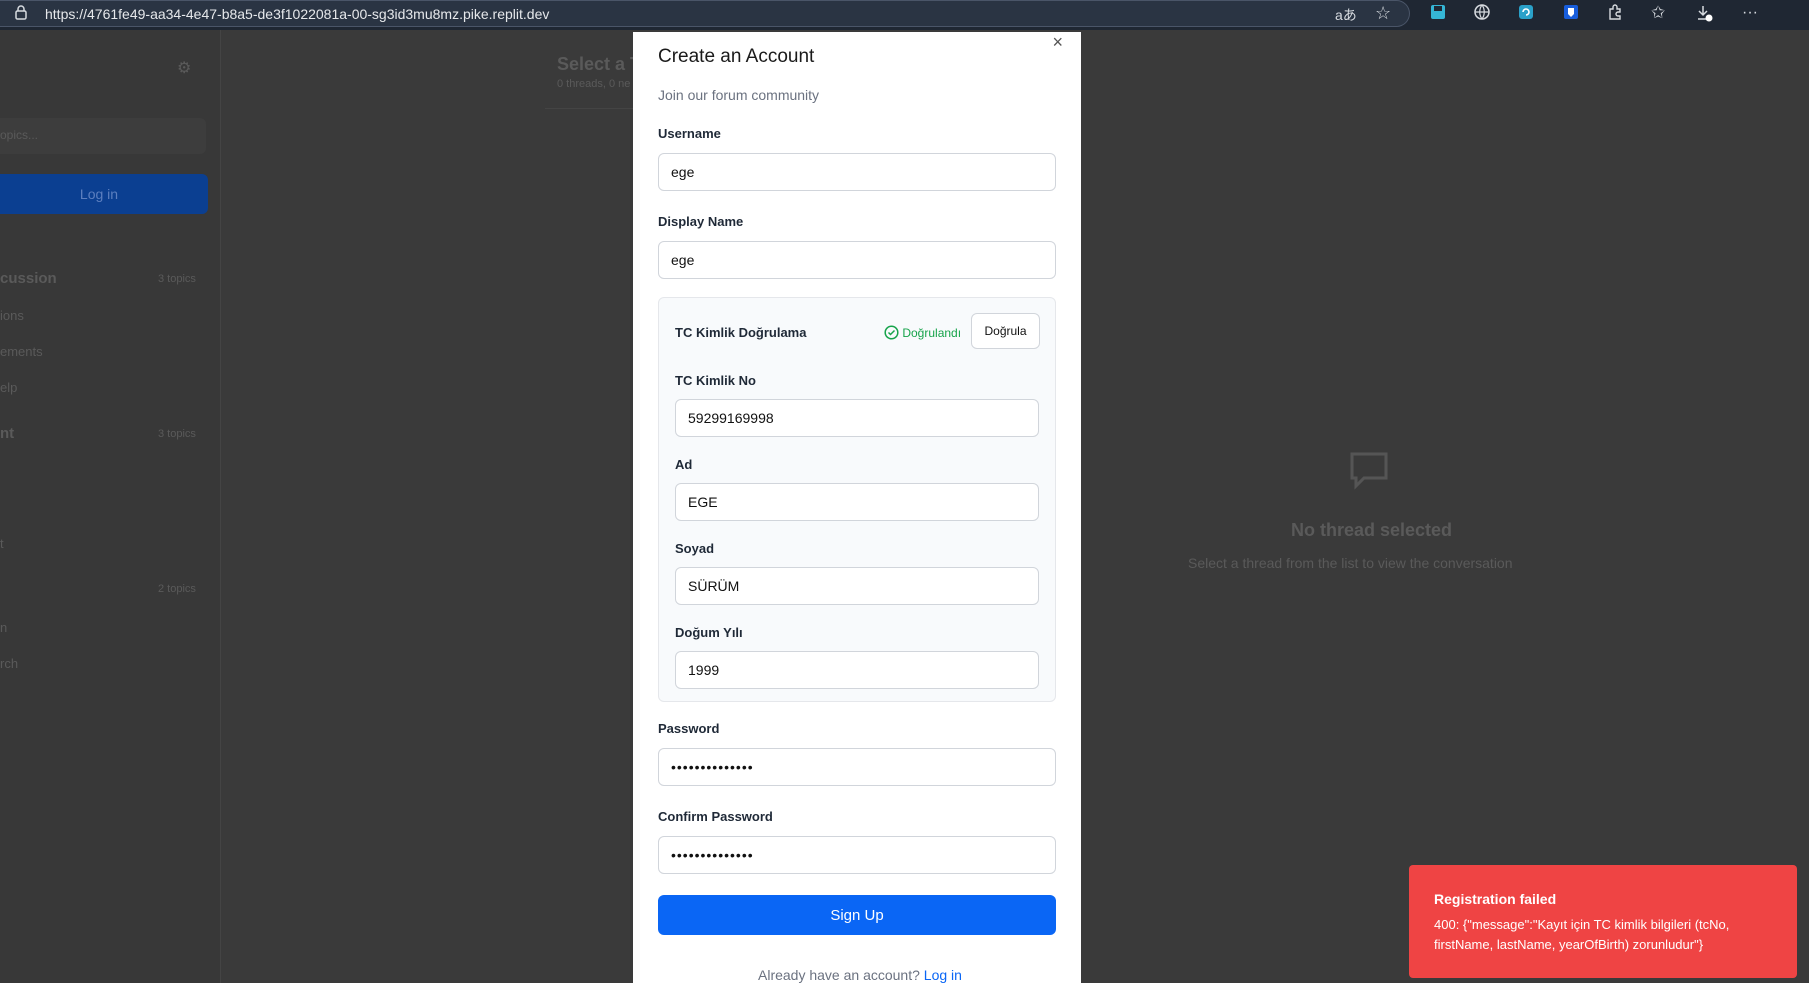  I want to click on empty-state-title: No thread selected, so click(1372, 530).